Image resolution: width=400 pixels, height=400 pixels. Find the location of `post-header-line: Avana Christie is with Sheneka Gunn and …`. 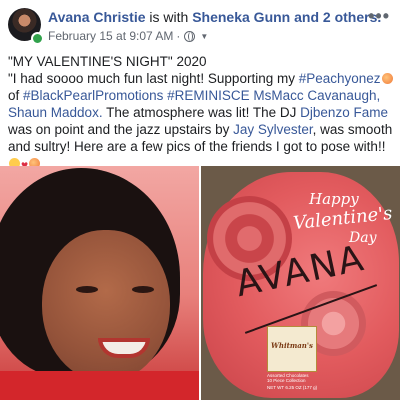

post-header-line: Avana Christie is with Sheneka Gunn and … is located at coordinates (214, 17).